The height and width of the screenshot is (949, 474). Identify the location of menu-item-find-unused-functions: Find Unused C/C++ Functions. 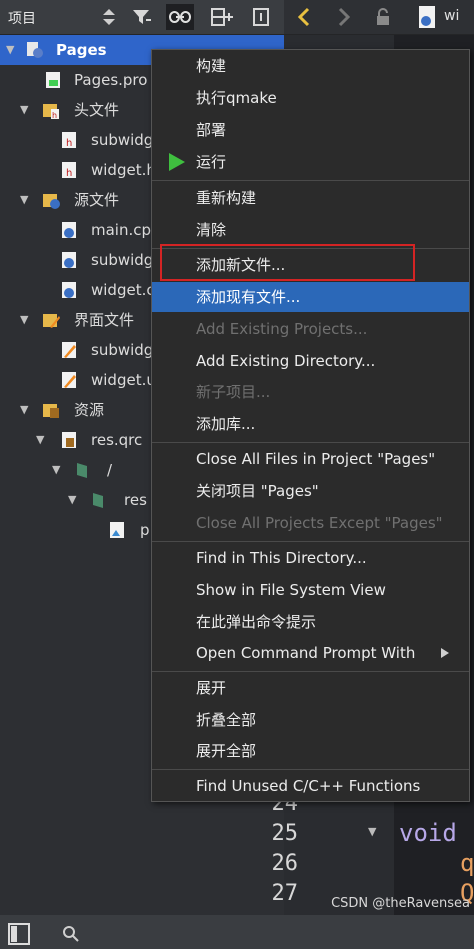
(310, 786).